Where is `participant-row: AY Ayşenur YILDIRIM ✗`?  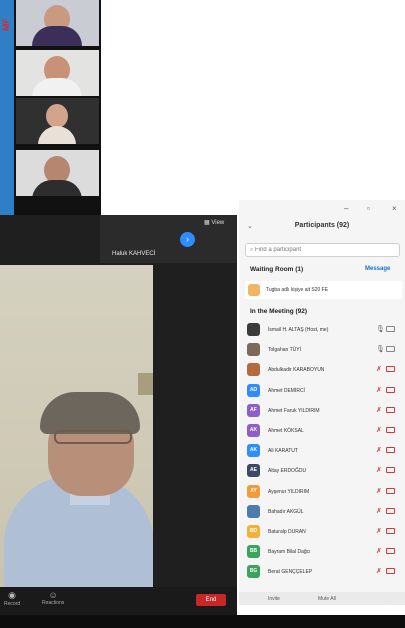 participant-row: AY Ayşenur YILDIRIM ✗ is located at coordinates (323, 492).